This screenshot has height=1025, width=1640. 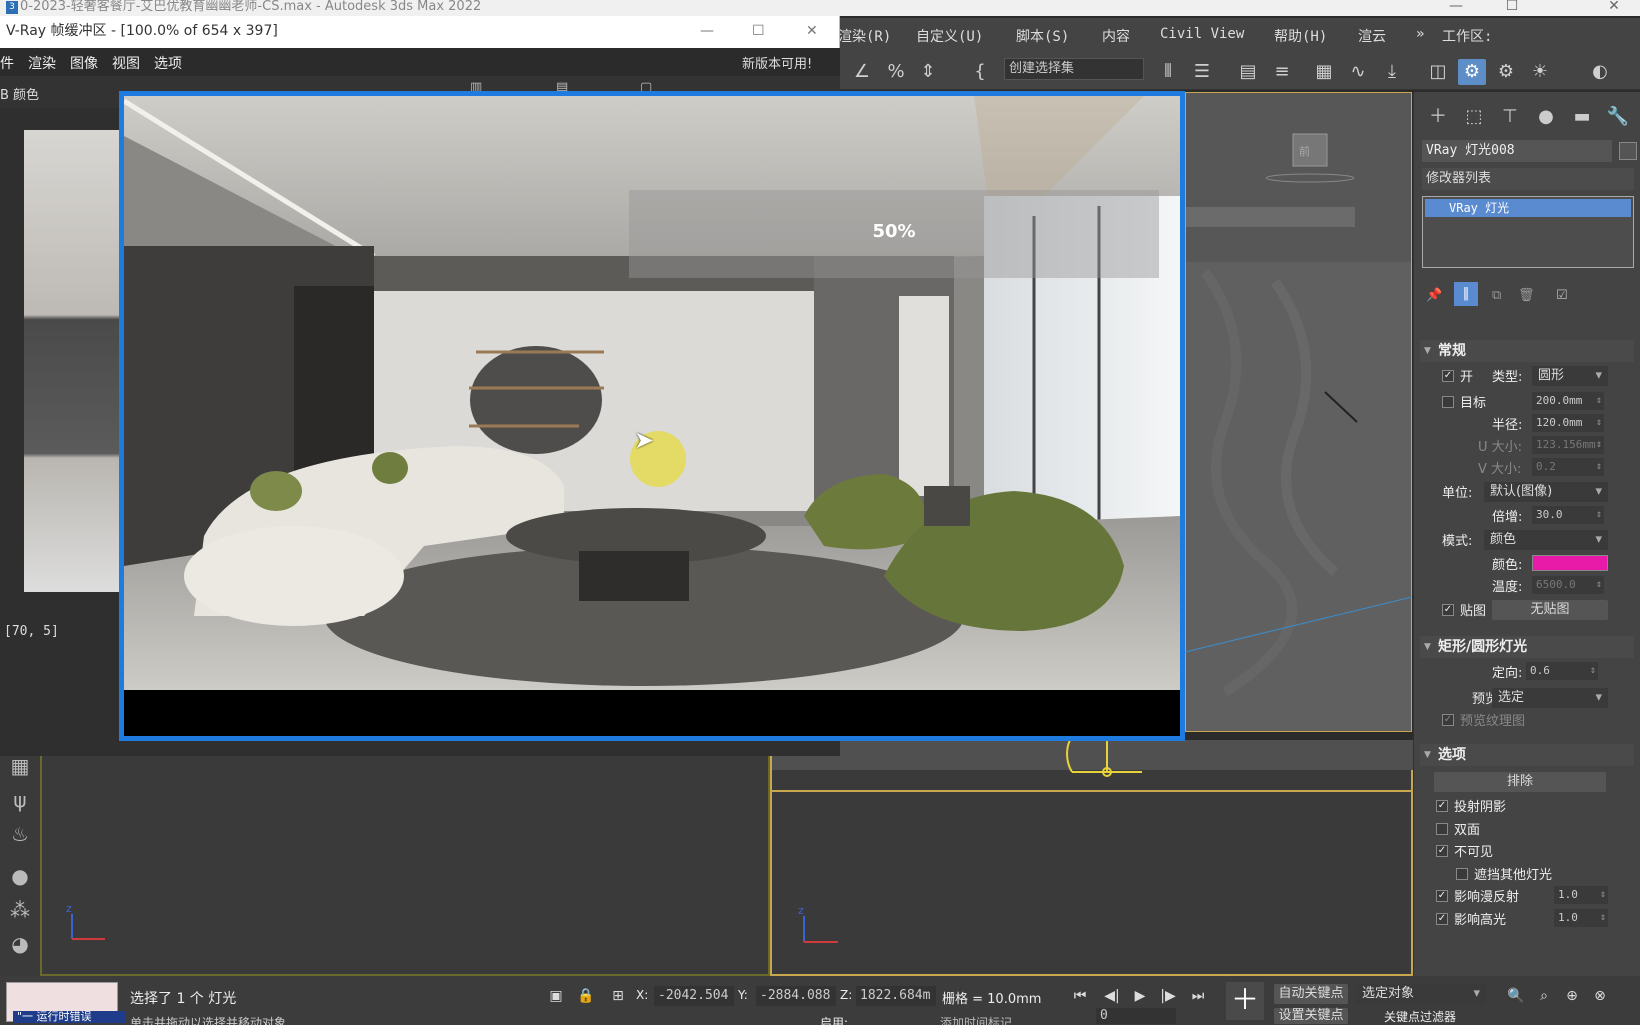 What do you see at coordinates (694, 996) in the screenshot?
I see `x-coordinate-field: -2042.504` at bounding box center [694, 996].